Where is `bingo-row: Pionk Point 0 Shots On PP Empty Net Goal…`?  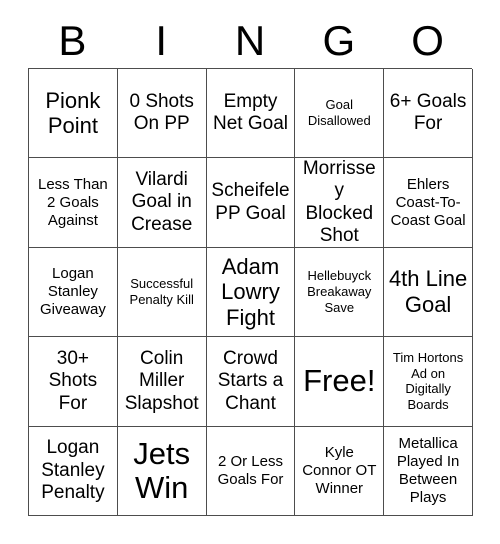
bingo-row: Pionk Point 0 Shots On PP Empty Net Goal… is located at coordinates (251, 114).